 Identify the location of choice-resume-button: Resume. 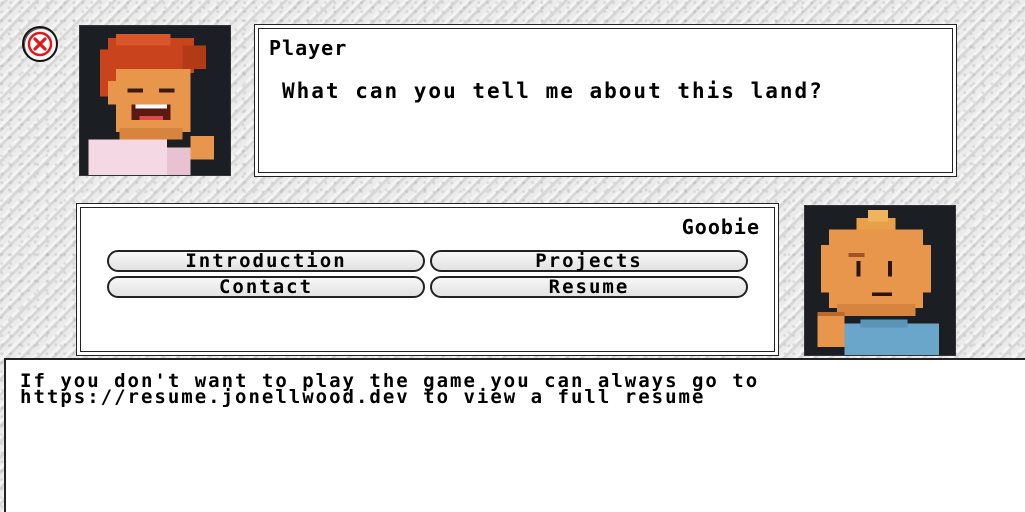
(589, 287).